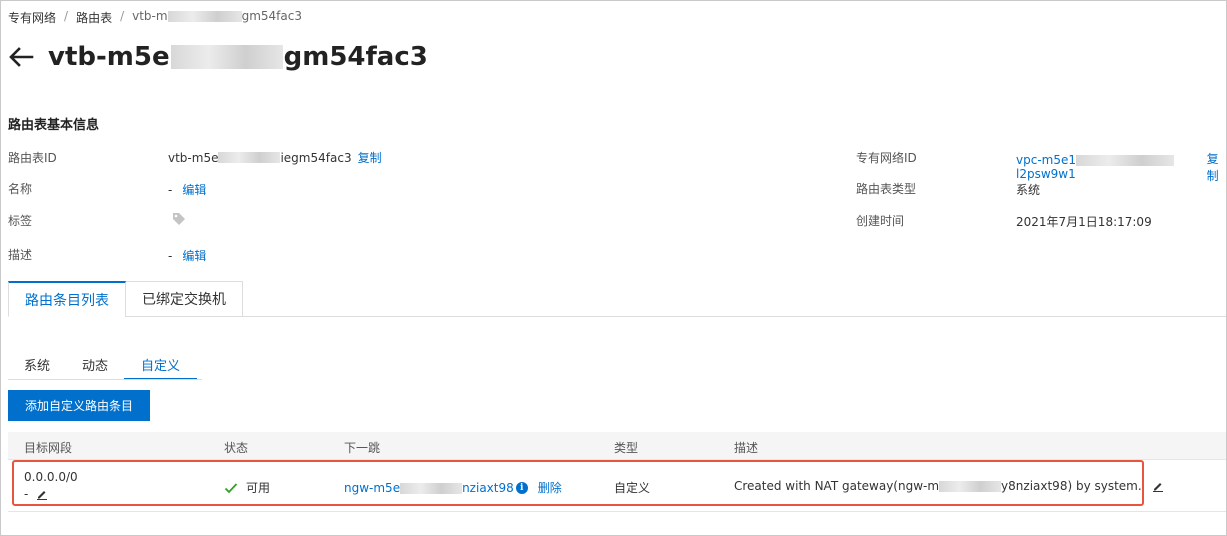 This screenshot has height=536, width=1227. I want to click on subtabs-divider, so click(105, 379).